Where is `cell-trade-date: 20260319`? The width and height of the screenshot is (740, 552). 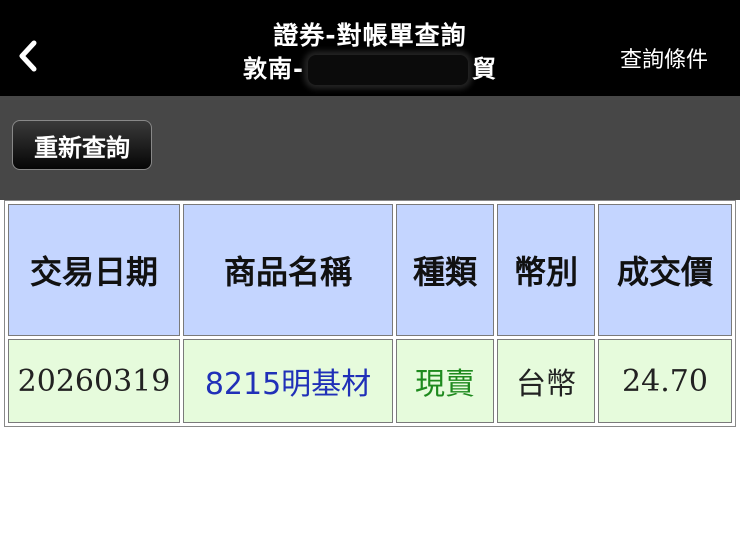 cell-trade-date: 20260319 is located at coordinates (94, 381).